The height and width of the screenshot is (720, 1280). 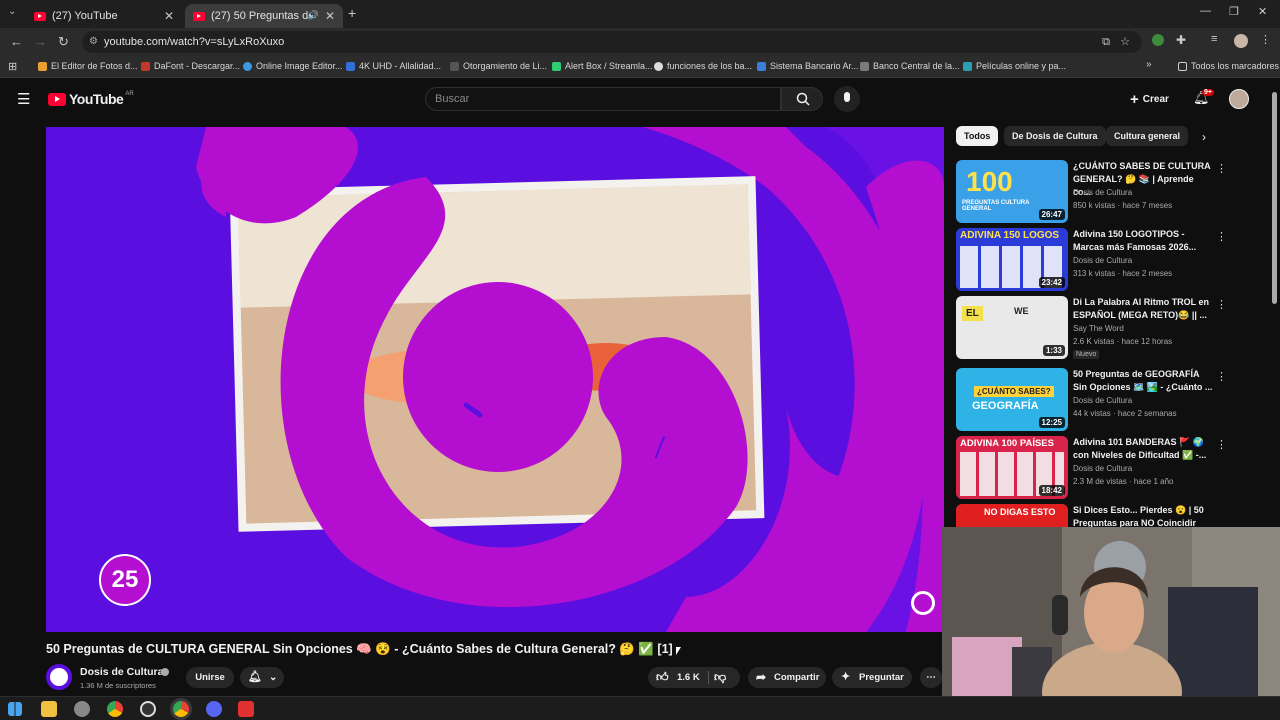 What do you see at coordinates (977, 136) in the screenshot?
I see `chip-all: Todos` at bounding box center [977, 136].